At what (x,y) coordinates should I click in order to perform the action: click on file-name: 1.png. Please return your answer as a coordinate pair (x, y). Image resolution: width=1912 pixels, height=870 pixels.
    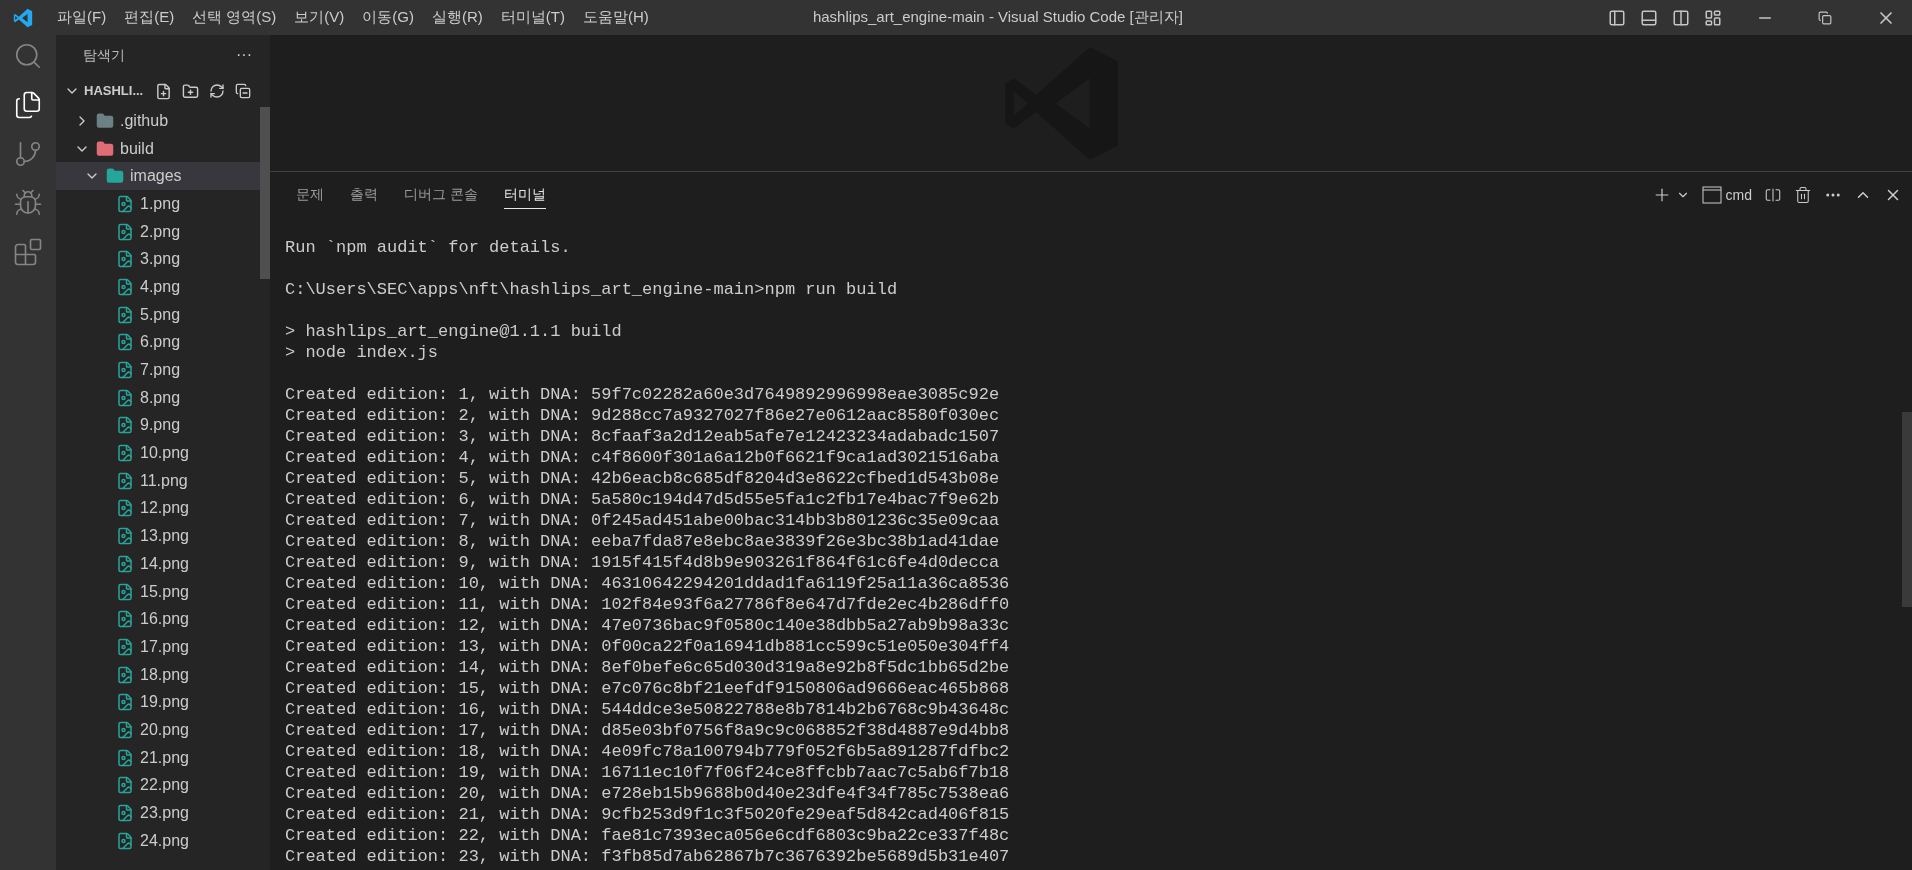
    Looking at the image, I should click on (160, 203).